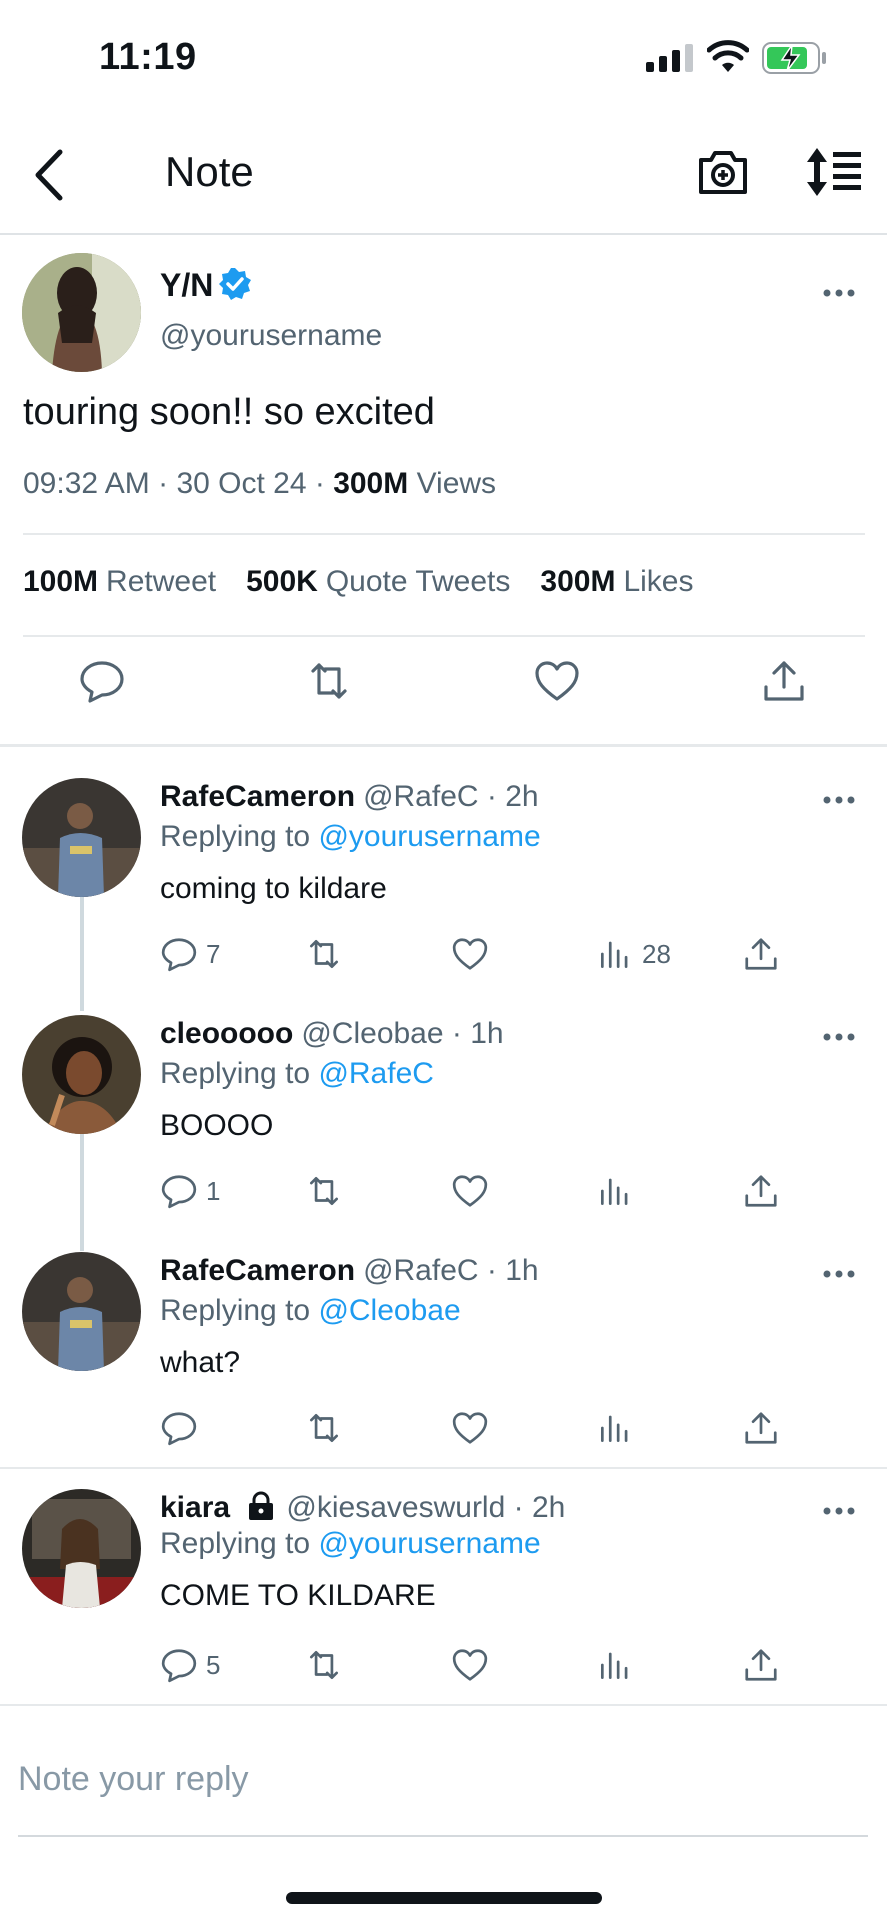 This screenshot has height=1920, width=887. I want to click on quote-label: Quote Tweets, so click(418, 581).